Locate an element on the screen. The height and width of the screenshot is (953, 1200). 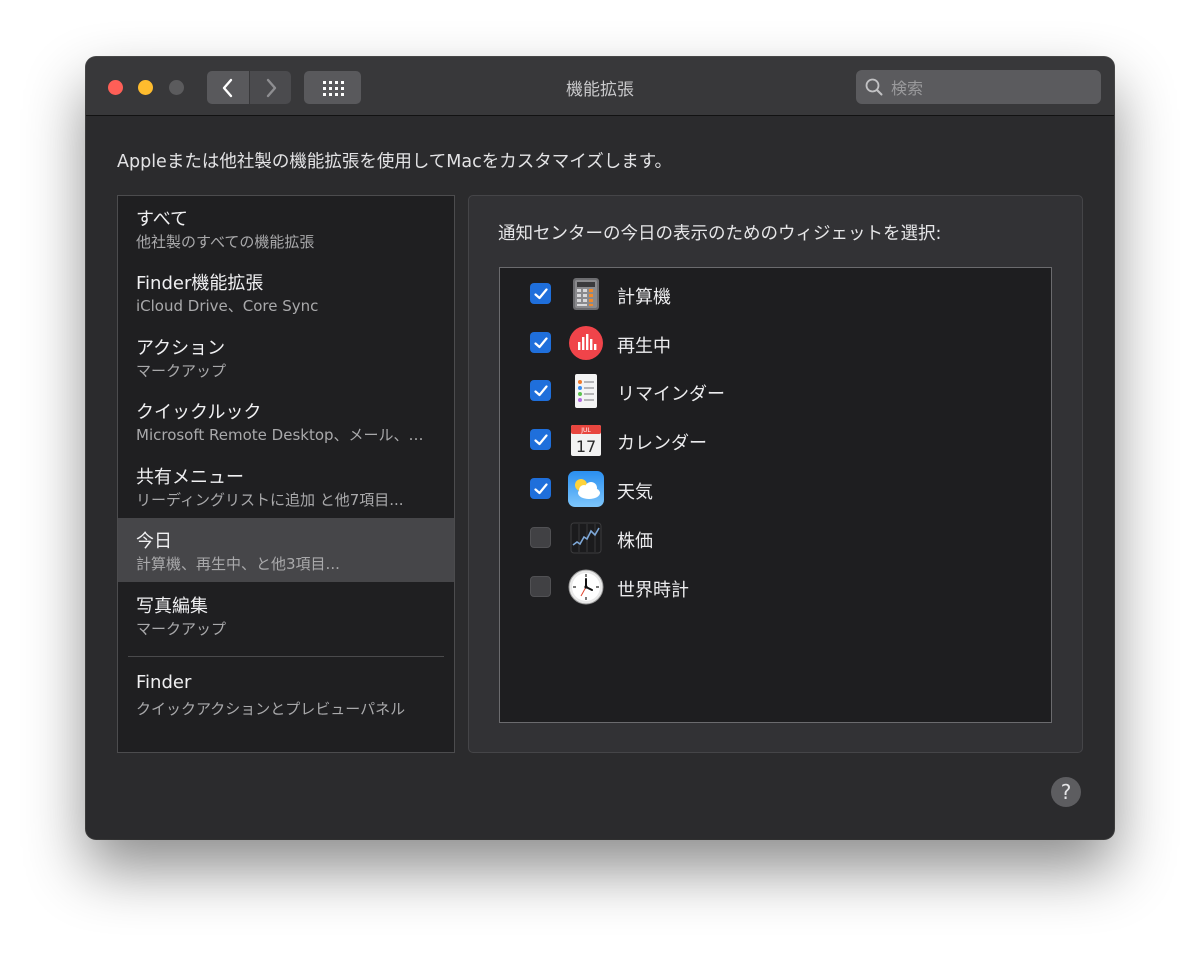
sidebar-item-title: クイックルック is located at coordinates (199, 412).